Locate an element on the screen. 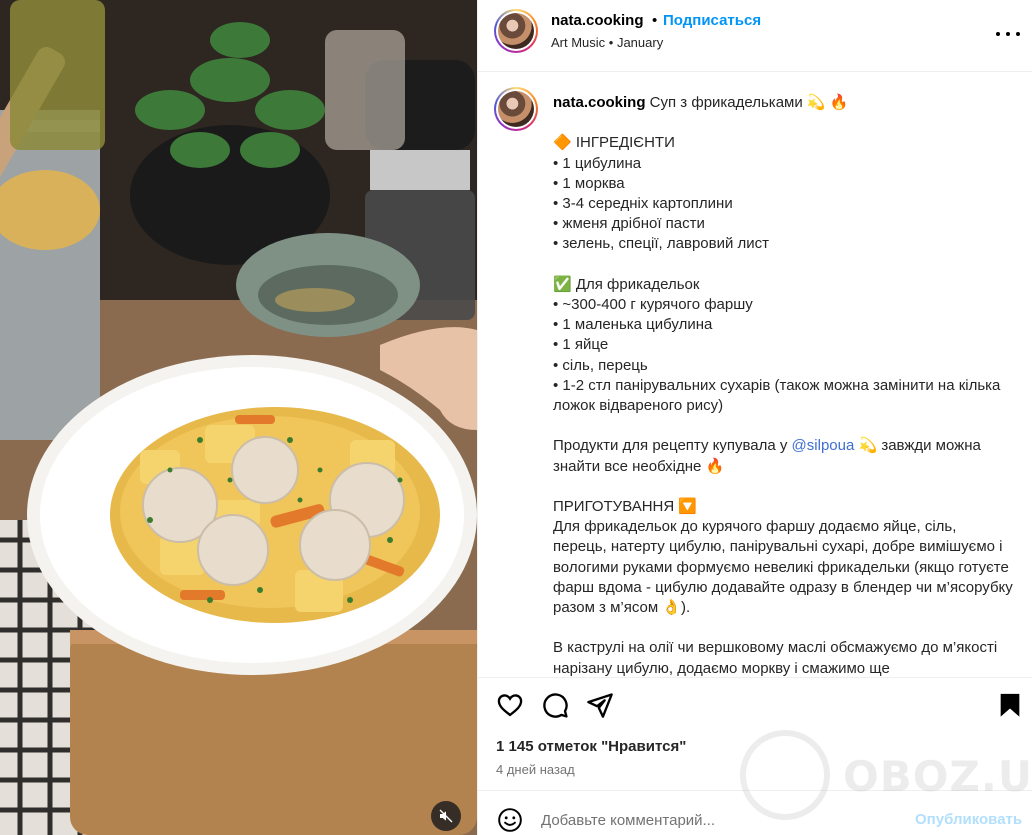  mute-button is located at coordinates (446, 816).